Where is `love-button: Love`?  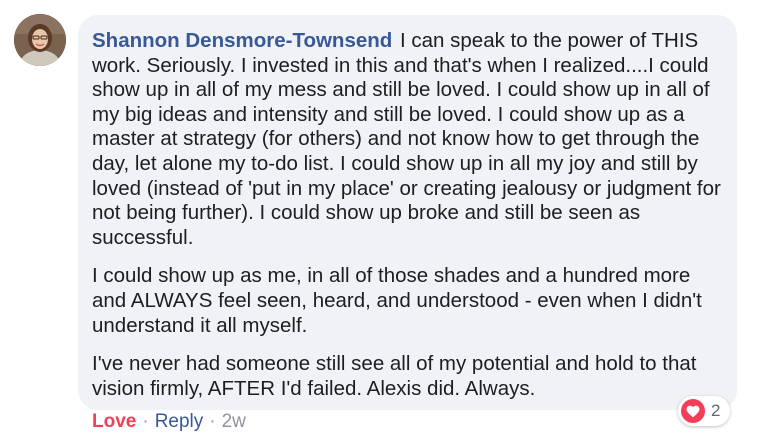
love-button: Love is located at coordinates (114, 422).